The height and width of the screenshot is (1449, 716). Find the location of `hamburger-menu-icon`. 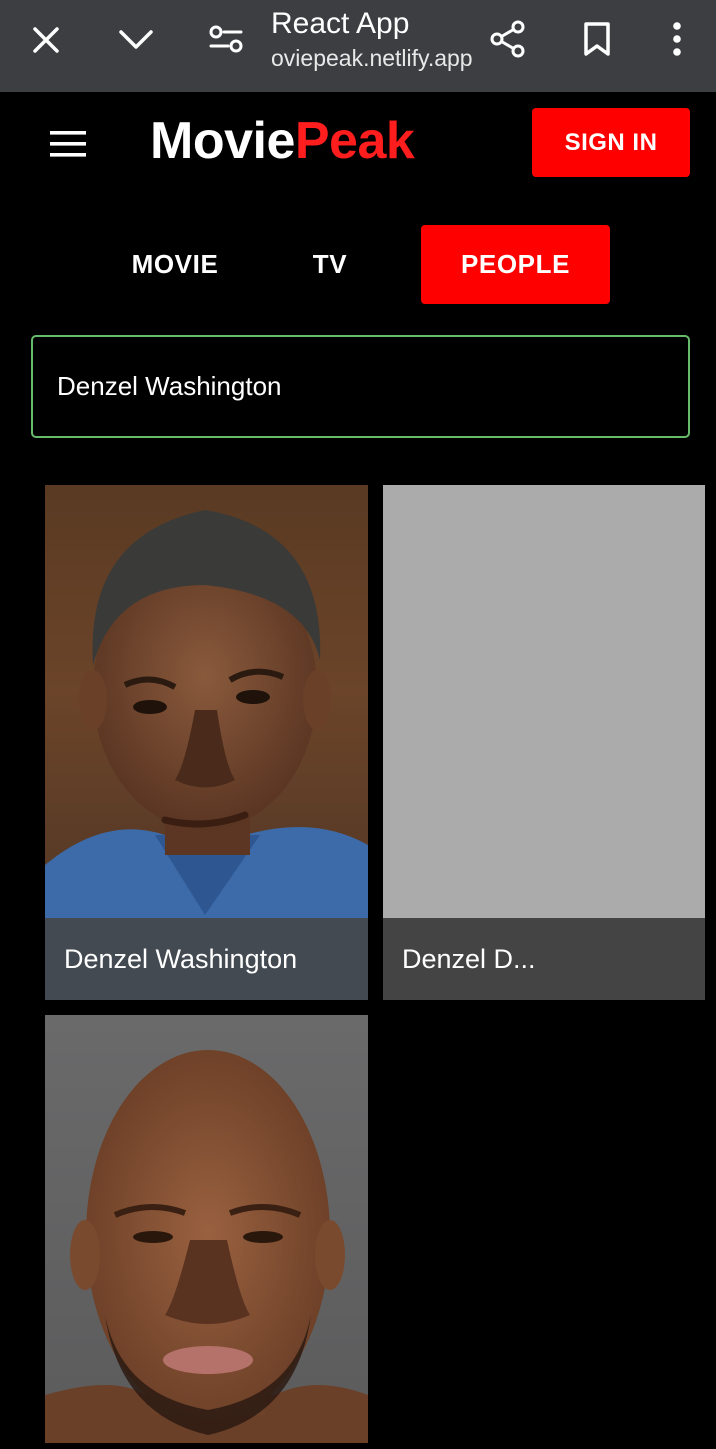

hamburger-menu-icon is located at coordinates (68, 144).